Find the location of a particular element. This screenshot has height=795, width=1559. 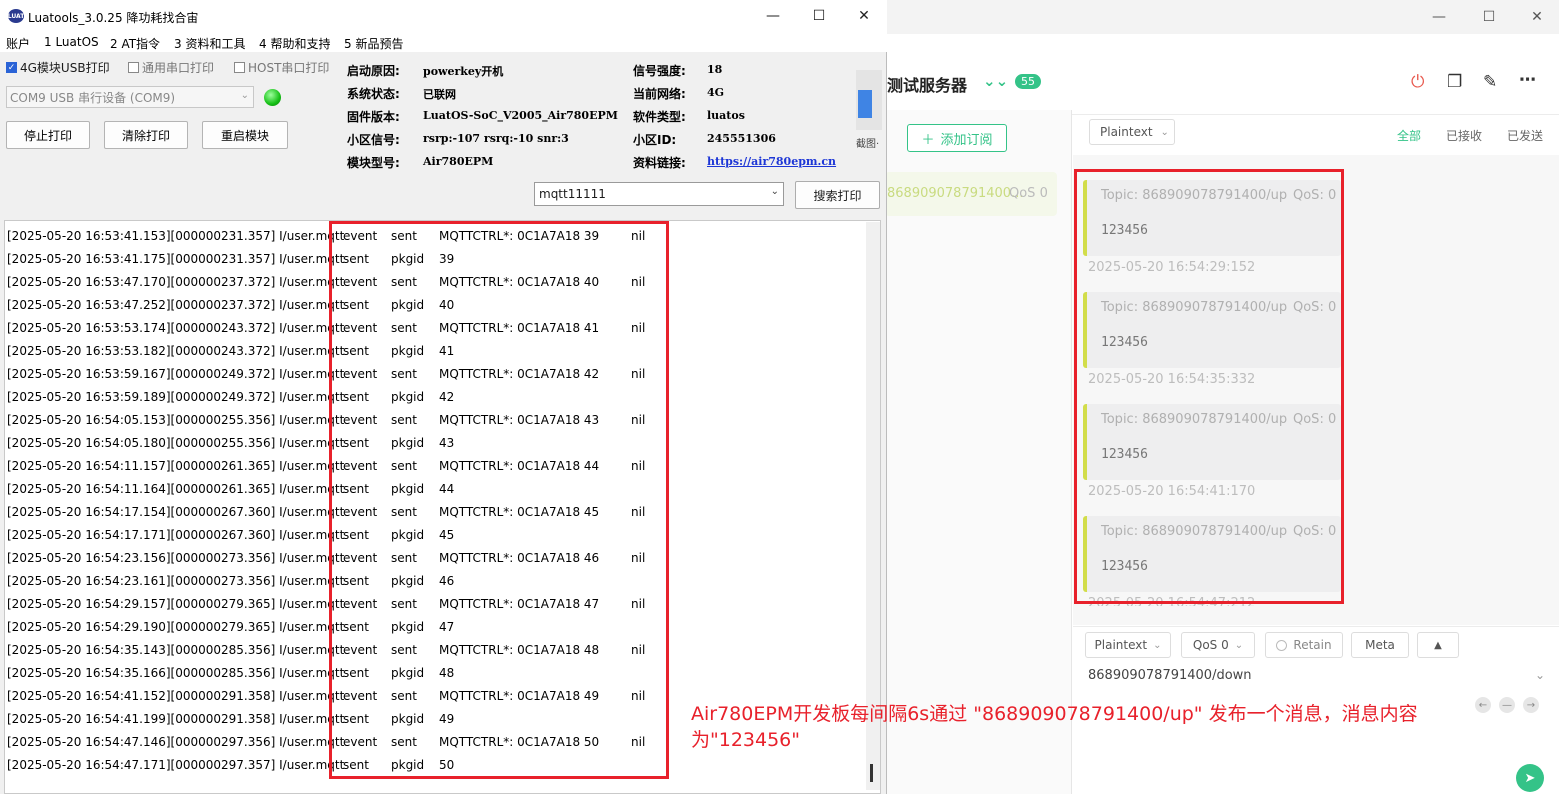

luatools-logo: LUAT is located at coordinates (16, 16).